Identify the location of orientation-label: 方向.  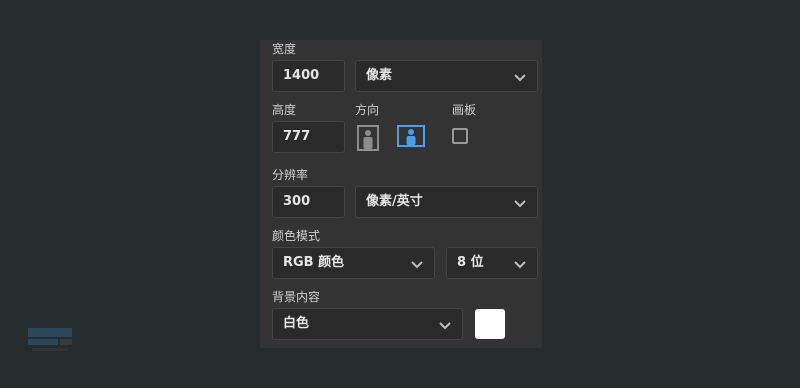
(367, 110).